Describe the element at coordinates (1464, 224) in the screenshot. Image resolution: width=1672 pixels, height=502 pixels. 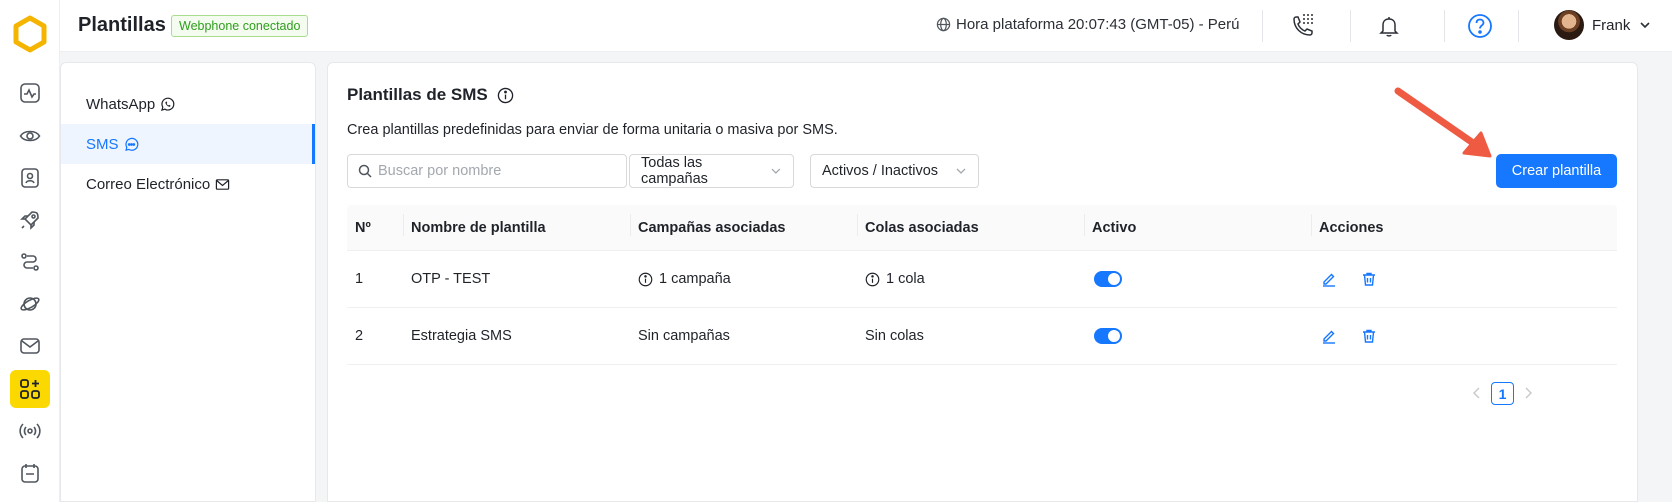
I see `column-header: Acciones` at that location.